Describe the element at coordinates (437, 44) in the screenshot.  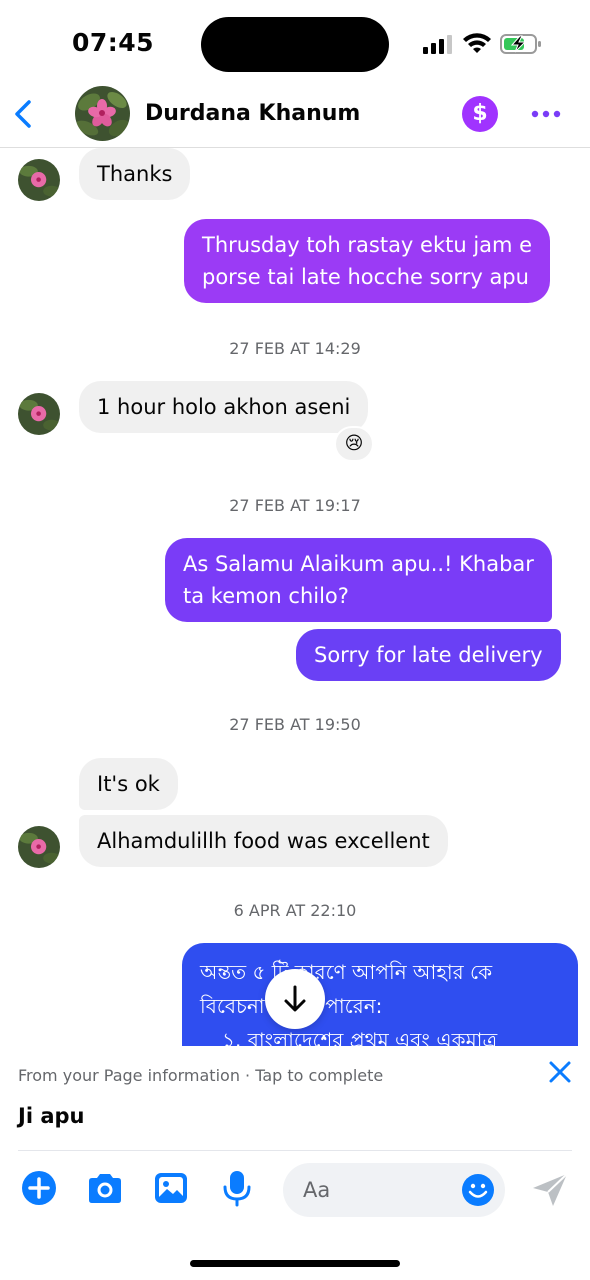
I see `cellular-signal-icon` at that location.